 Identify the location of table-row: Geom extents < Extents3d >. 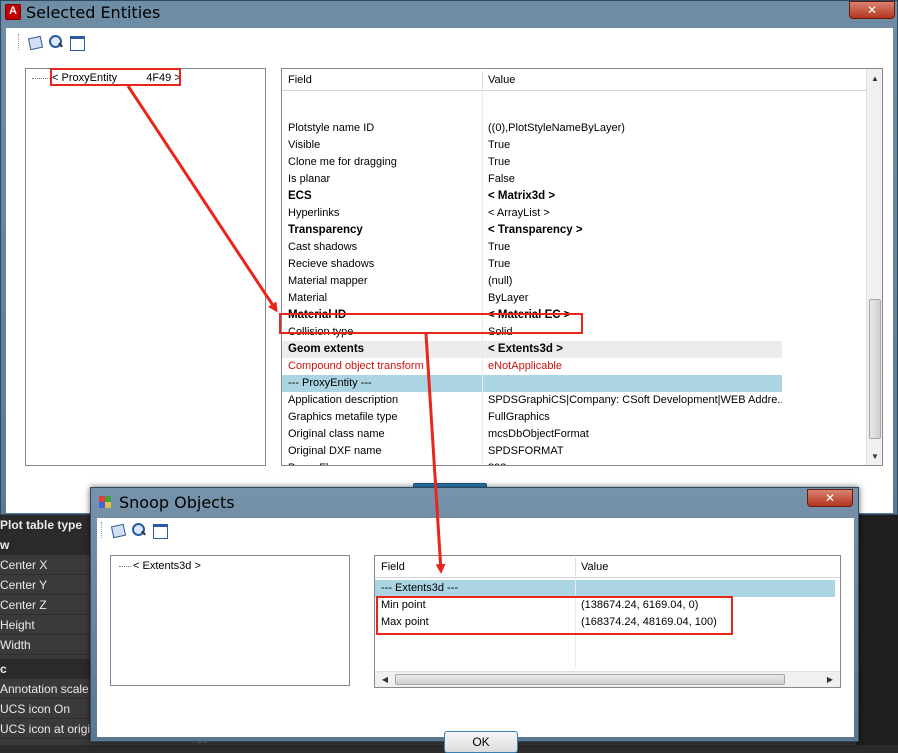
(532, 349).